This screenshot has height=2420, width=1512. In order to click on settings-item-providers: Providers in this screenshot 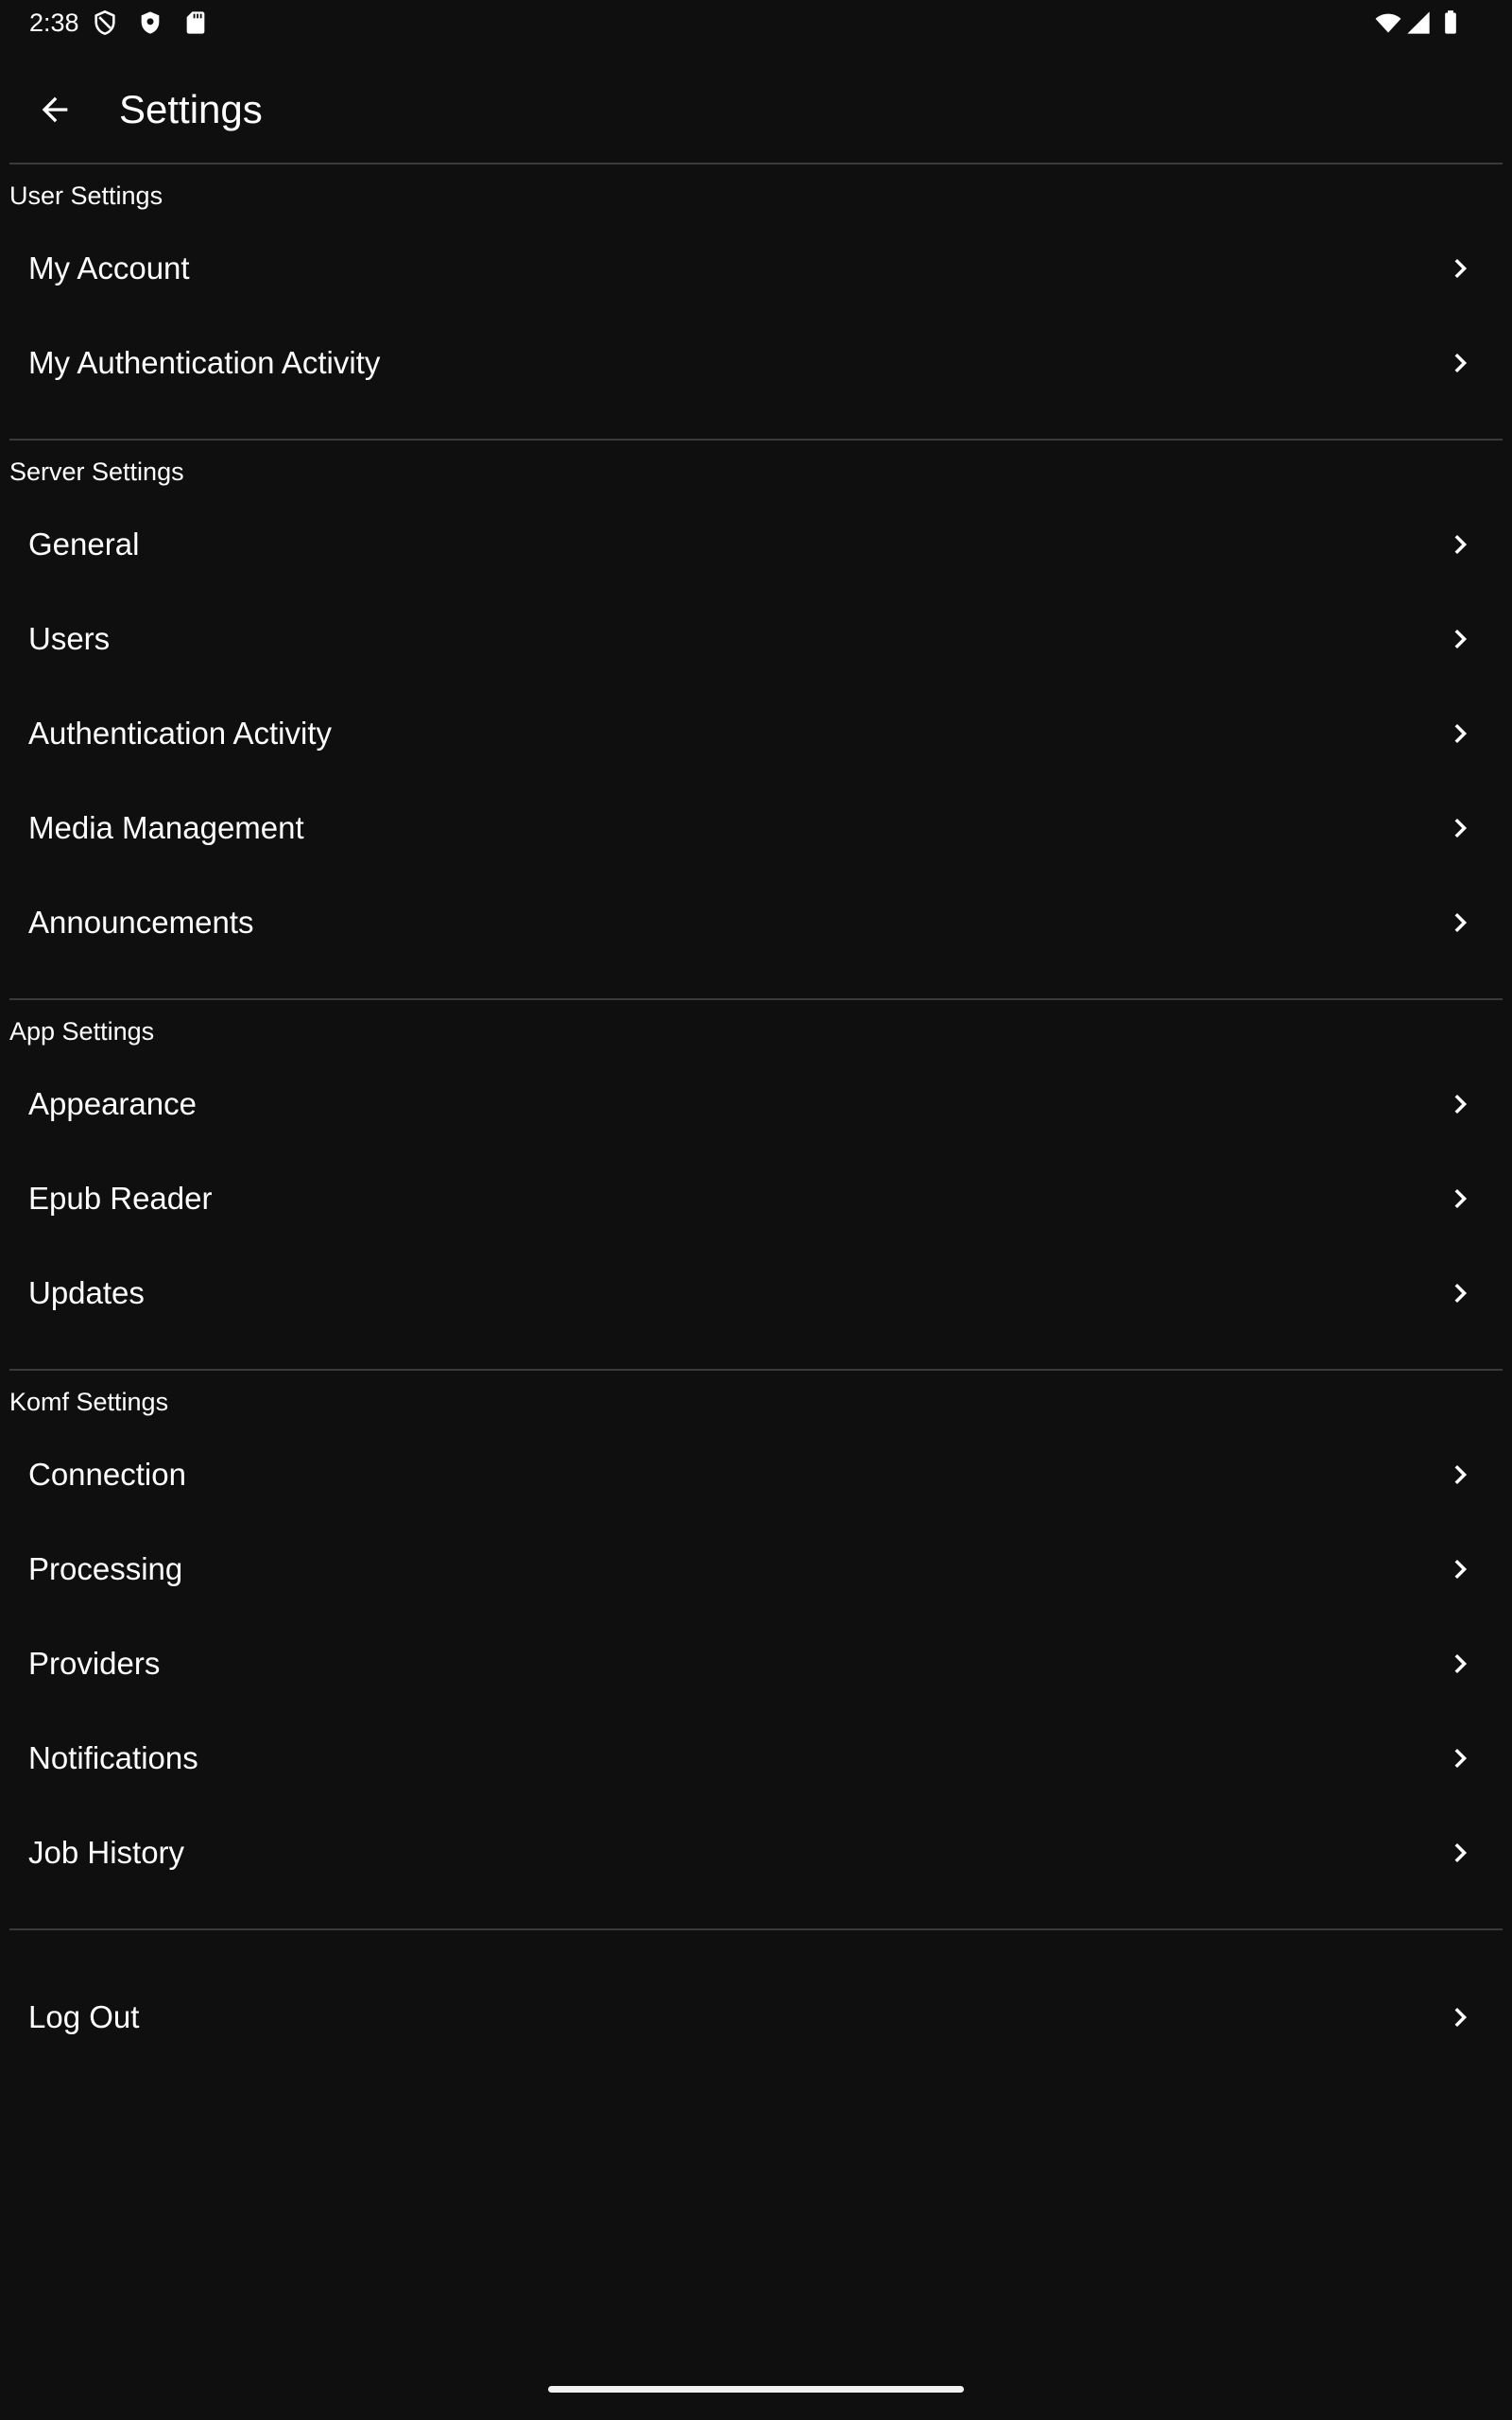, I will do `click(756, 1663)`.